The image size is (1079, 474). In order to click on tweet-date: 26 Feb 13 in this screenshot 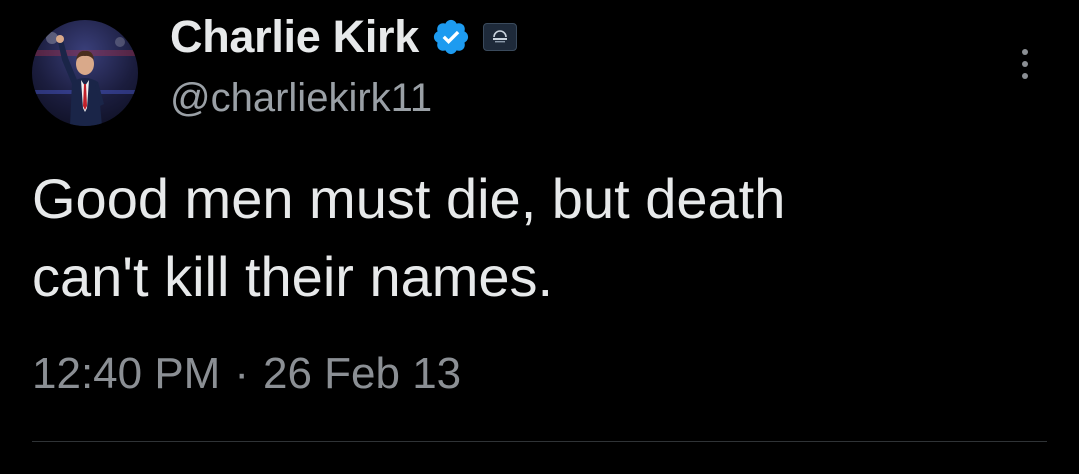, I will do `click(362, 374)`.